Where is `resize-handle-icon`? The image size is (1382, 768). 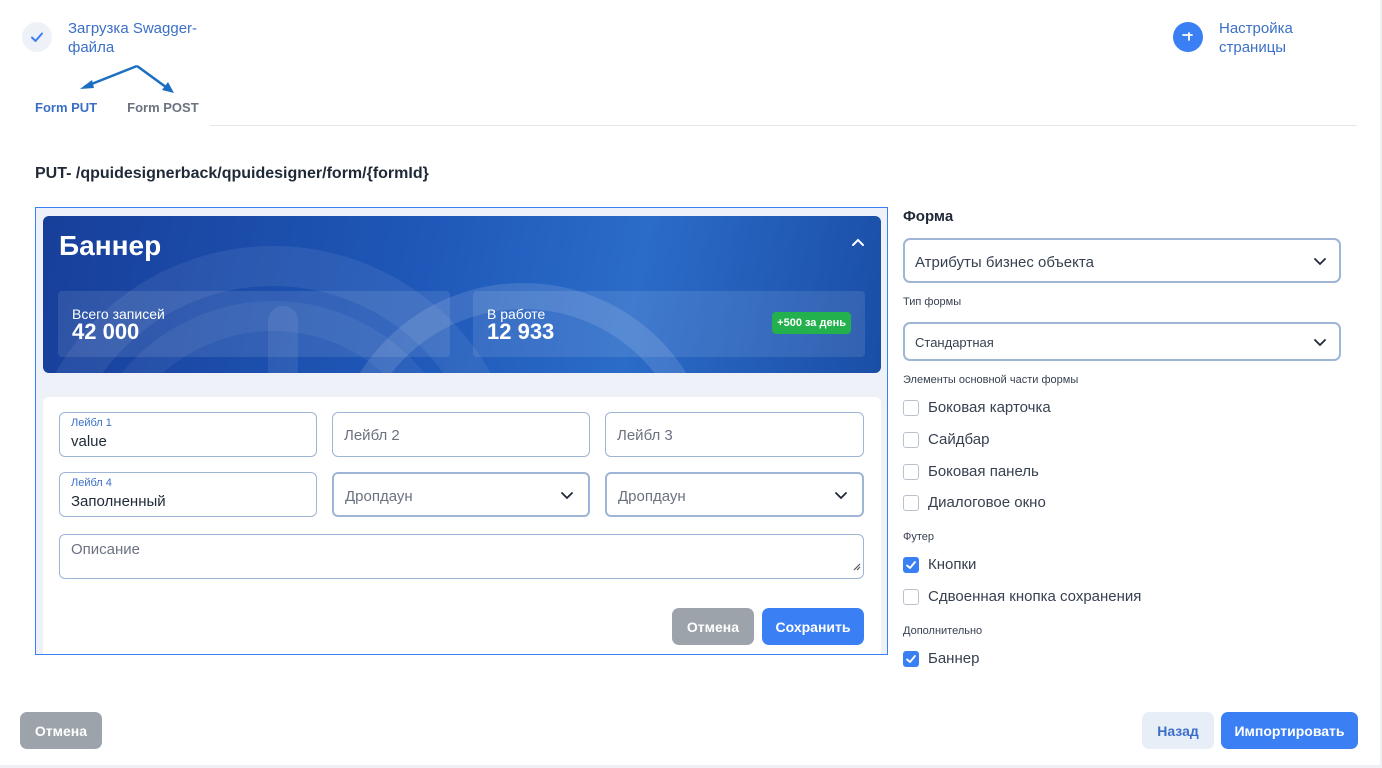
resize-handle-icon is located at coordinates (856, 567).